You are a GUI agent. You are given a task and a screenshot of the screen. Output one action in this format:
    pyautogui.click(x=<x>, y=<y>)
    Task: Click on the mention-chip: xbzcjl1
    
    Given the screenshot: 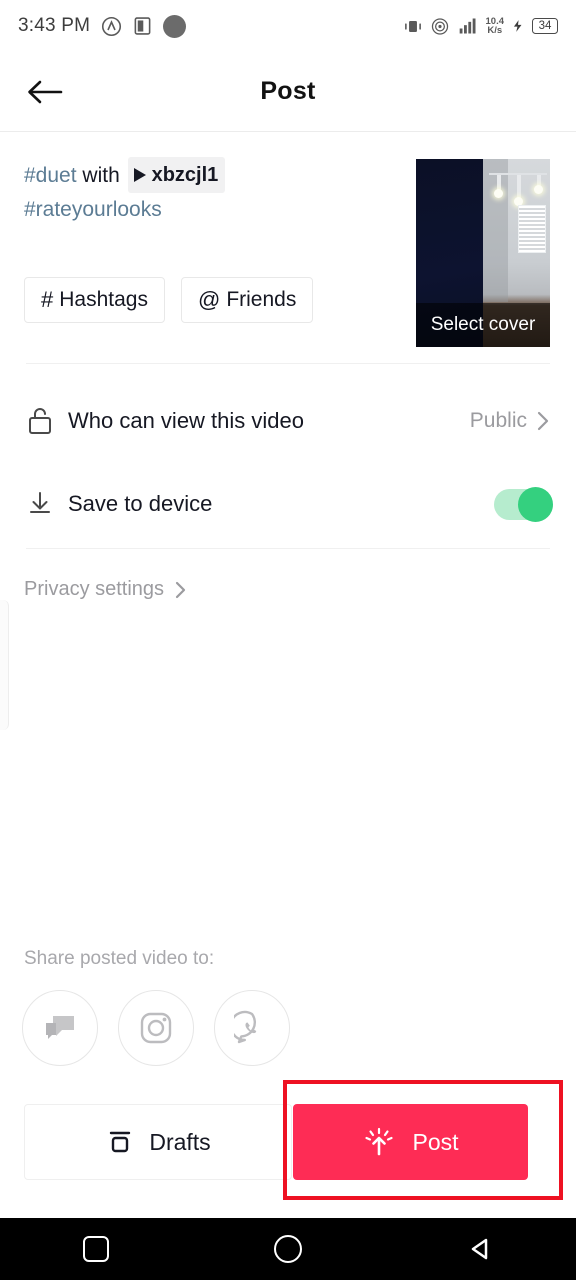 What is the action you would take?
    pyautogui.click(x=176, y=175)
    